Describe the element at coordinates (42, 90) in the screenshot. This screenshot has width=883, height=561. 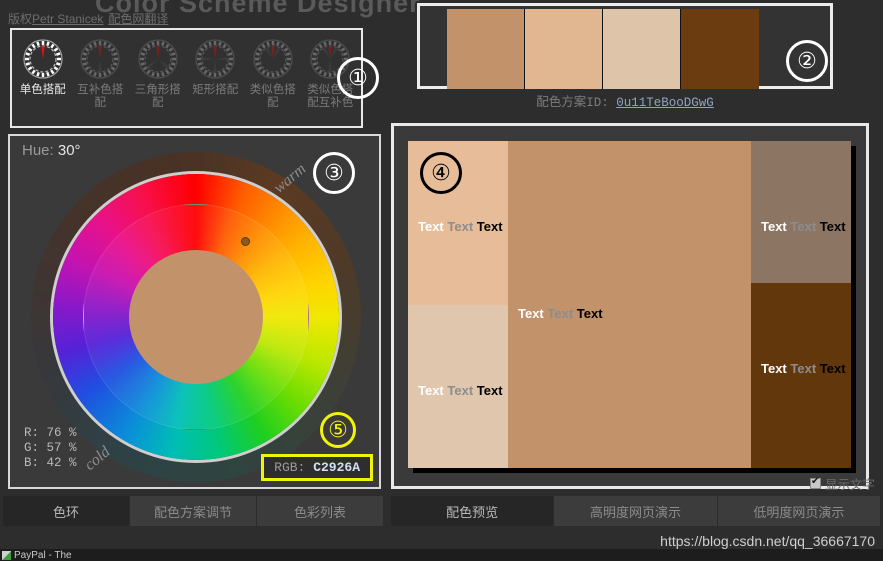
I see `scheme-button-label: 单色搭配` at that location.